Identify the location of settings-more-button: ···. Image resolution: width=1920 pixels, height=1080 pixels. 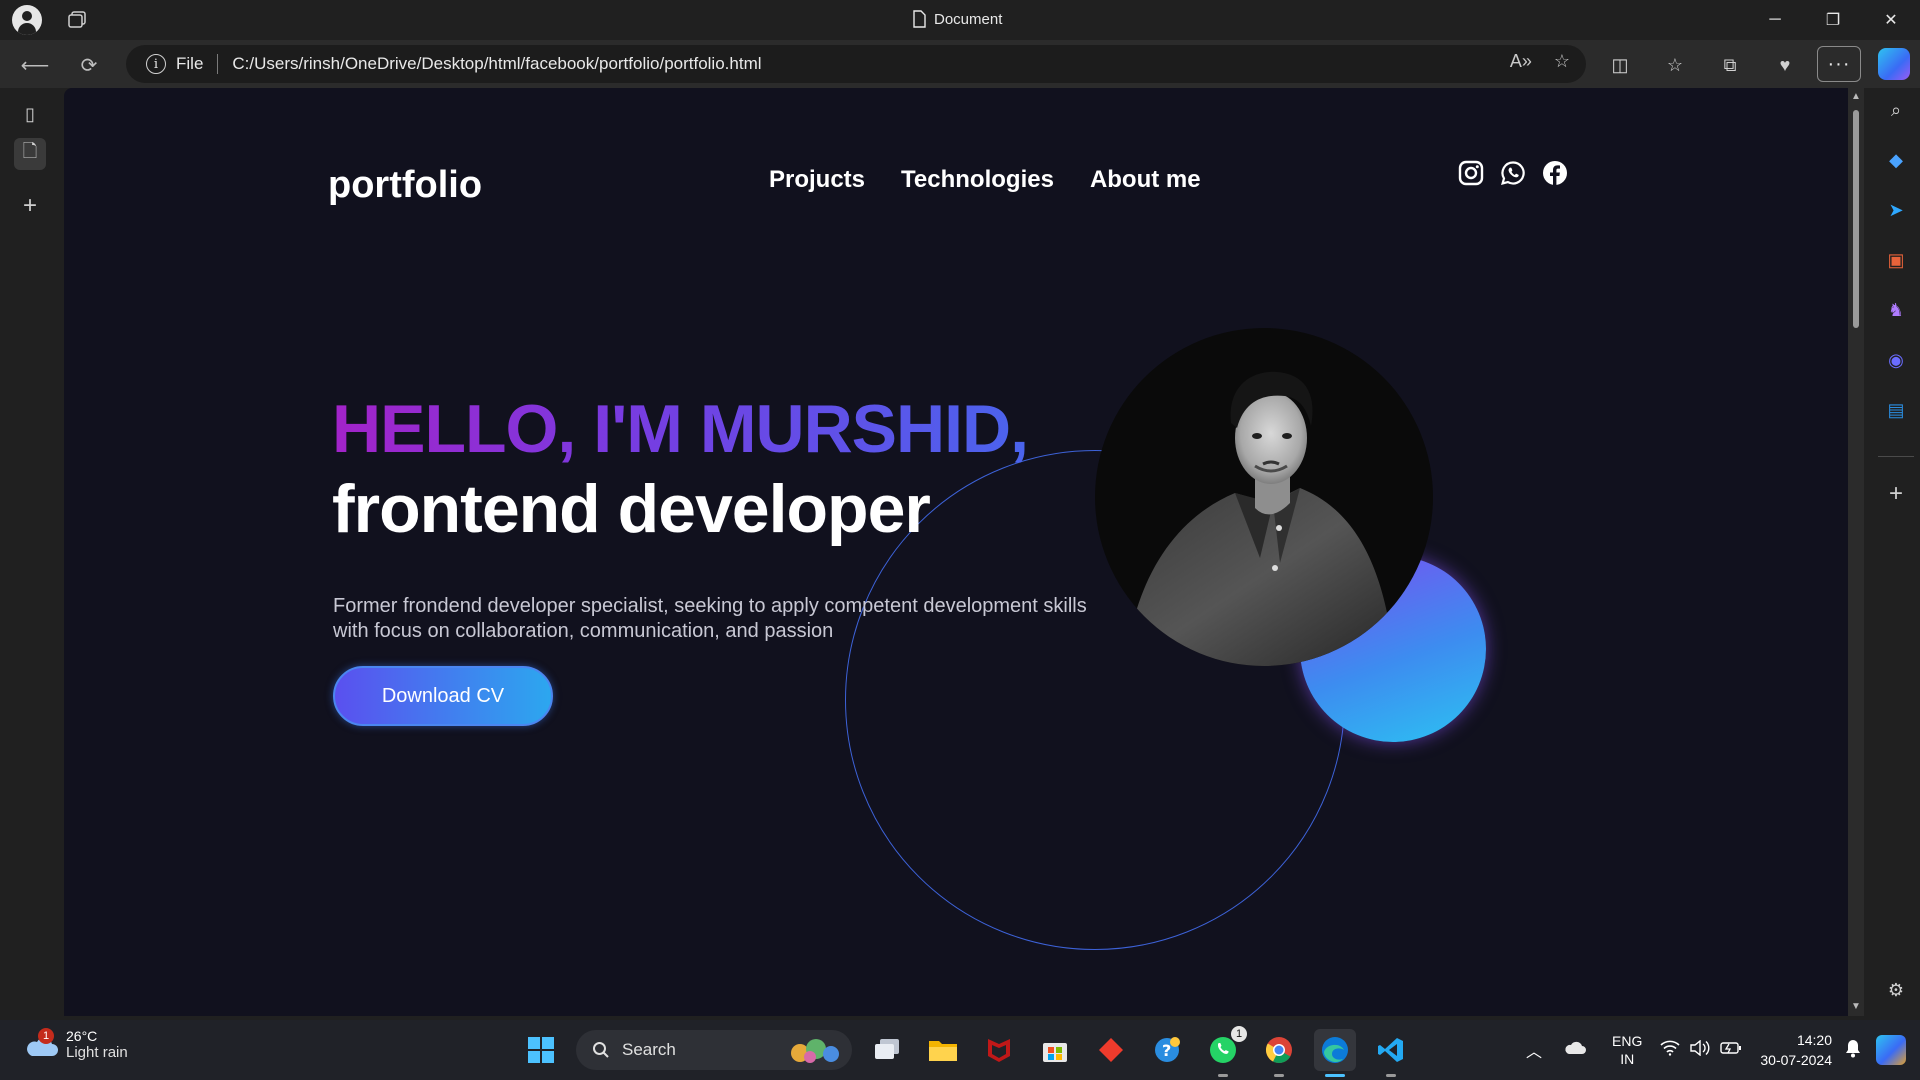
(1839, 64).